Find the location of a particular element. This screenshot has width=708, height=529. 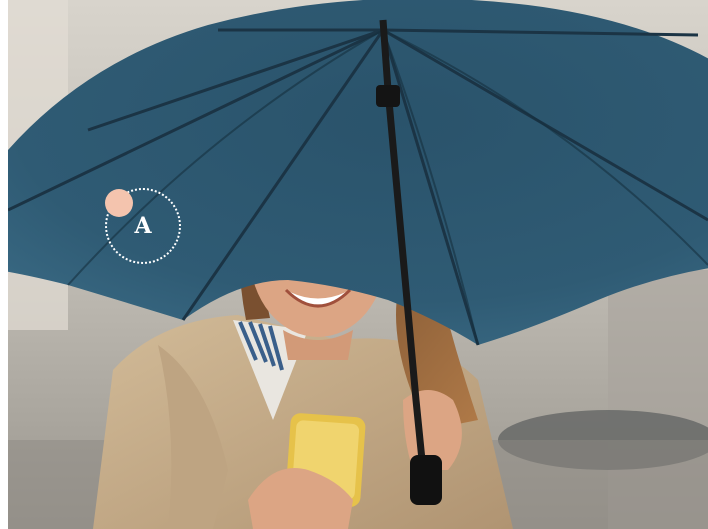

hotspot-label: A is located at coordinates (143, 226).